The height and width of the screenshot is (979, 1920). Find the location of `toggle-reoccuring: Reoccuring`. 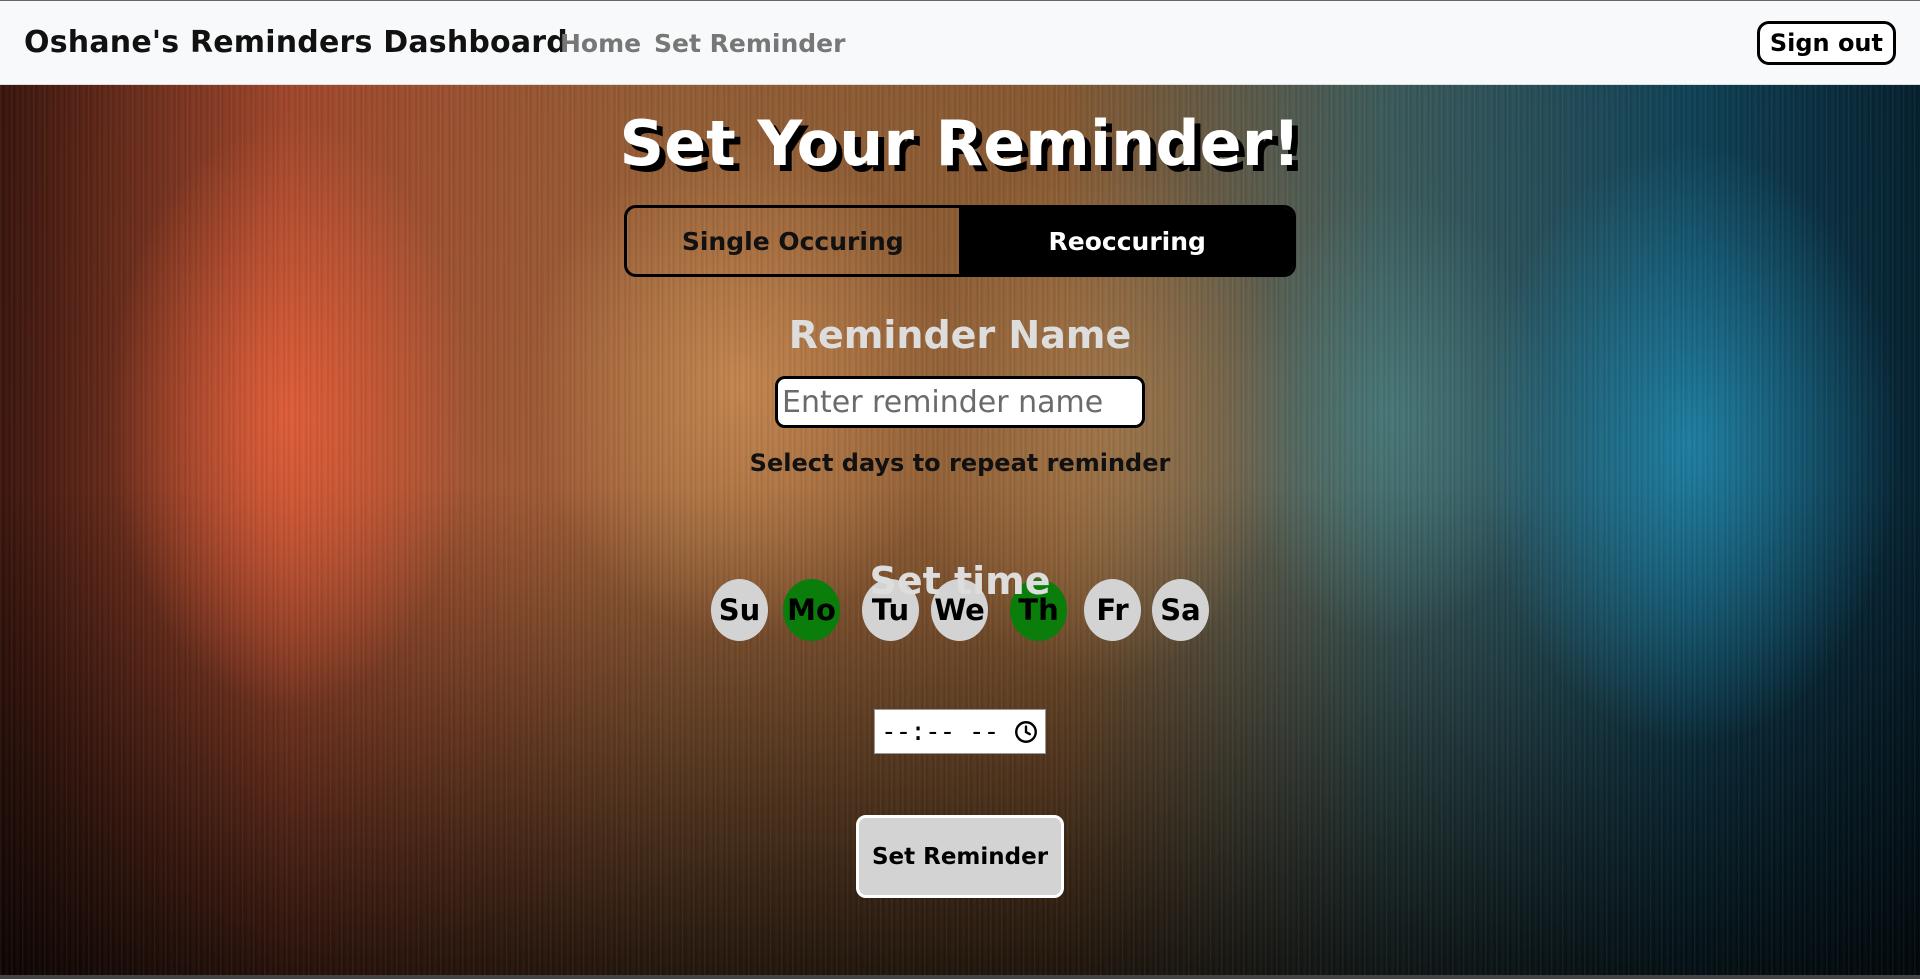

toggle-reoccuring: Reoccuring is located at coordinates (1127, 241).